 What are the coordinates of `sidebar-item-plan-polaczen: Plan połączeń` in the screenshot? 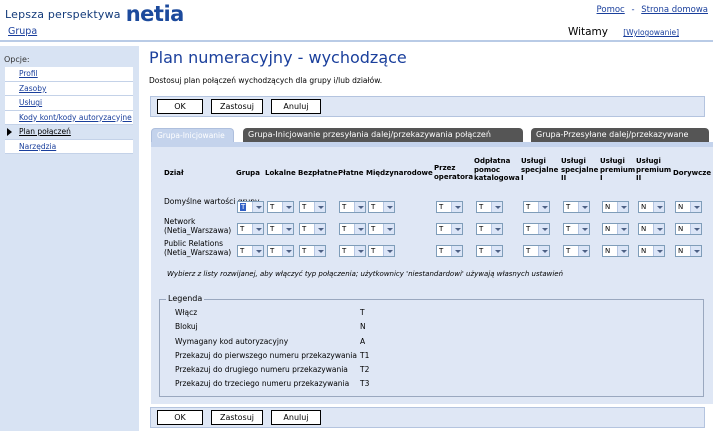 It's located at (69, 132).